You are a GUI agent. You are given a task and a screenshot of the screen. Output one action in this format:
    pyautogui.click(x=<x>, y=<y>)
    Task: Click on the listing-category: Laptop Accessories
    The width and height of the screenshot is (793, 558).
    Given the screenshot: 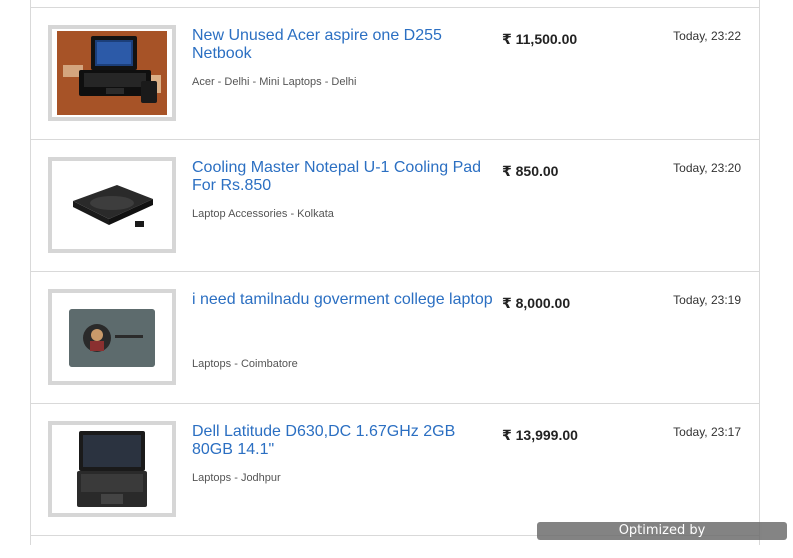 What is the action you would take?
    pyautogui.click(x=239, y=214)
    